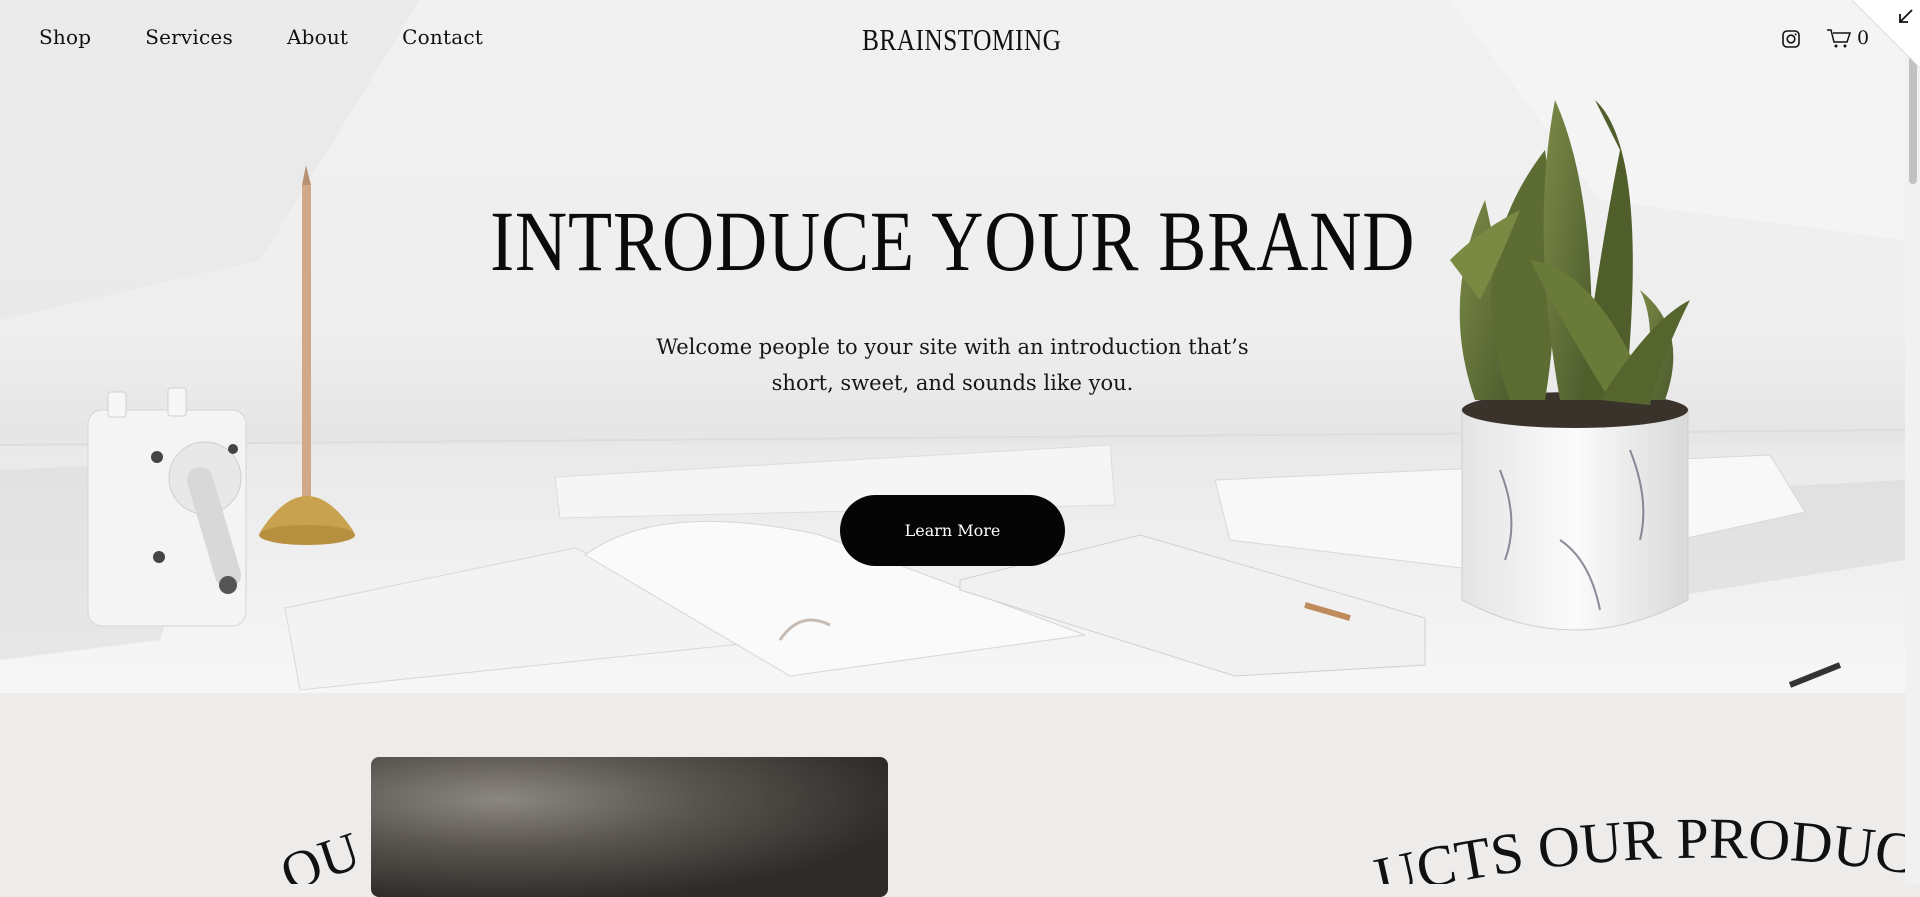 This screenshot has height=897, width=1920. What do you see at coordinates (1912, 442) in the screenshot?
I see `vertical-scrollbar` at bounding box center [1912, 442].